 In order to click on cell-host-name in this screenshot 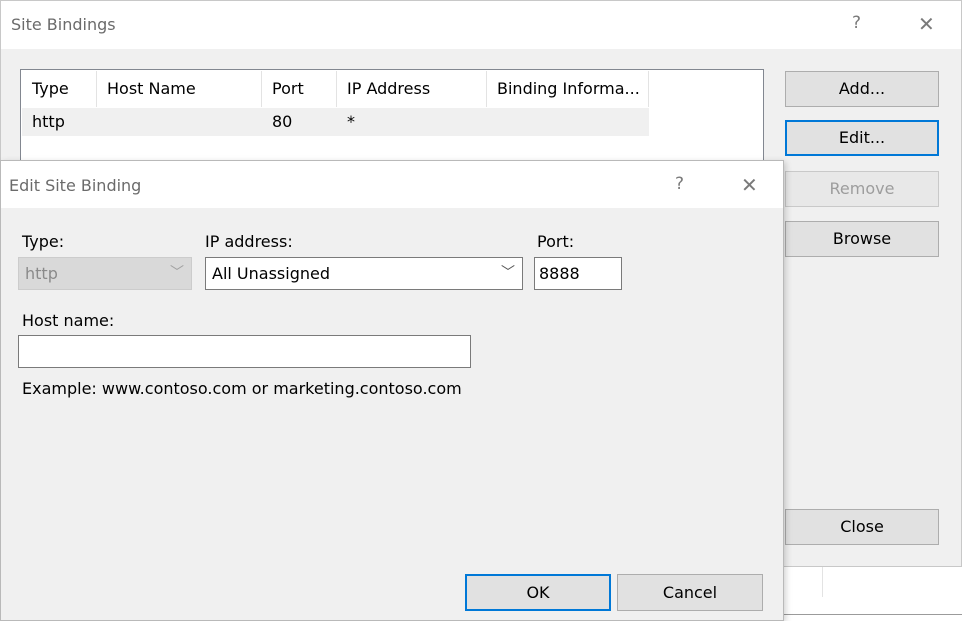, I will do `click(179, 122)`.